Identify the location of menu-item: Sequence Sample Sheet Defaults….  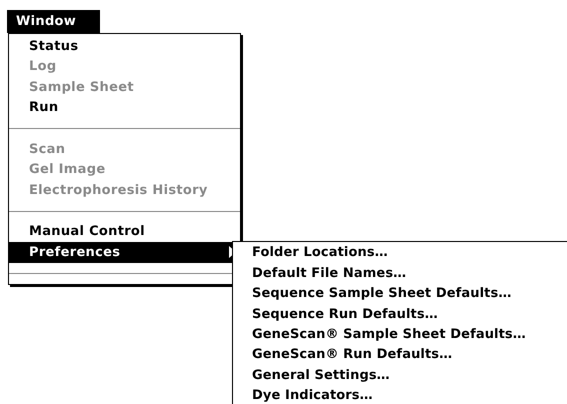
(400, 294).